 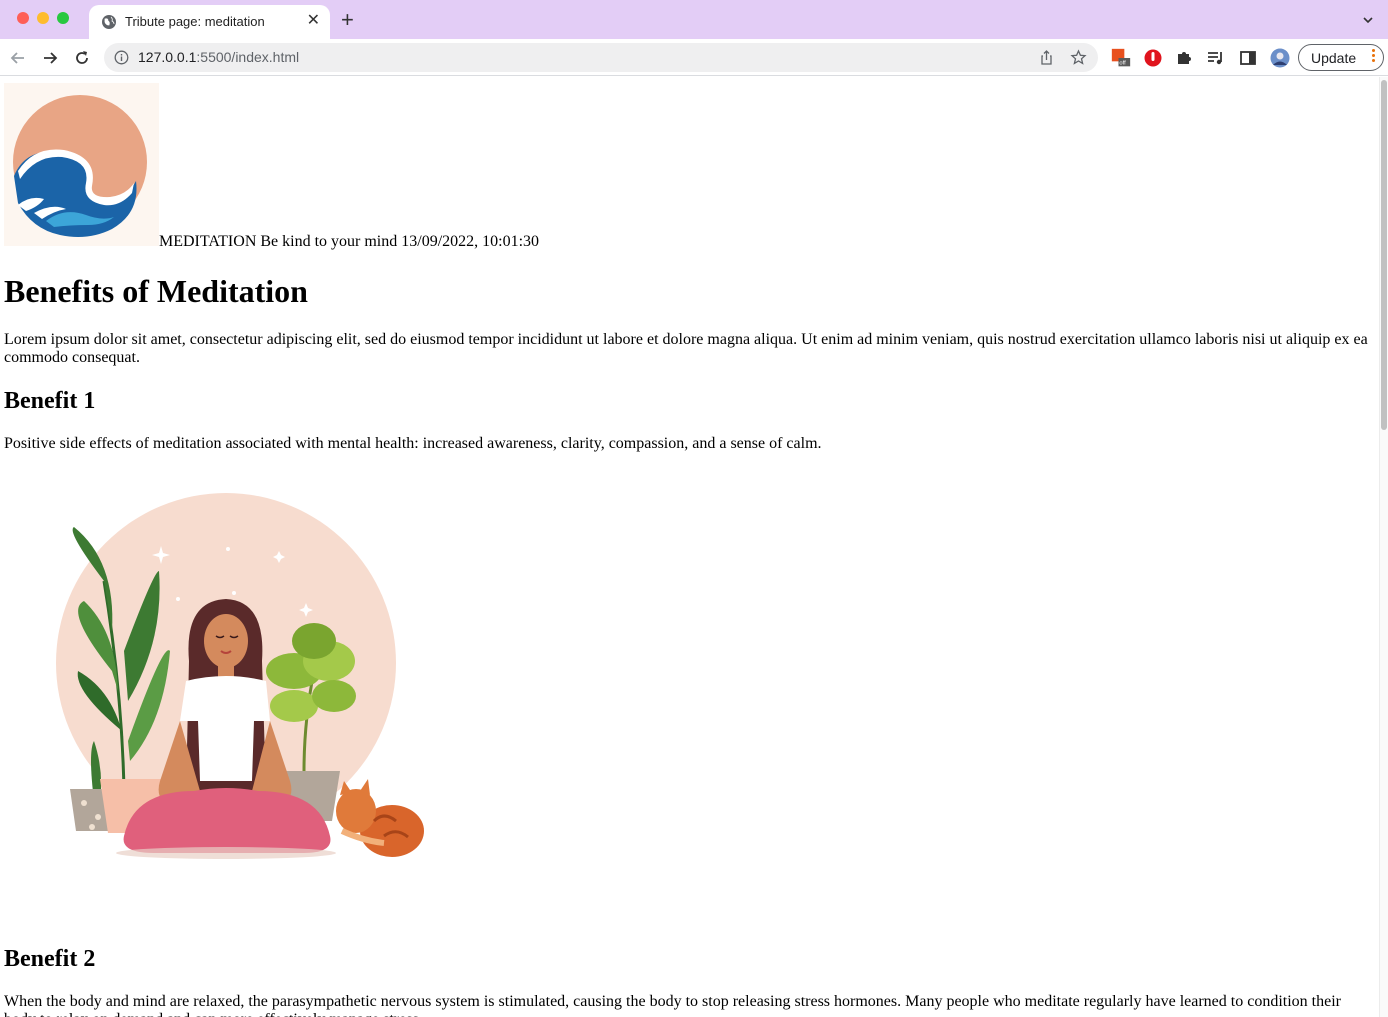 What do you see at coordinates (1122, 64) in the screenshot?
I see `extension-badge: off` at bounding box center [1122, 64].